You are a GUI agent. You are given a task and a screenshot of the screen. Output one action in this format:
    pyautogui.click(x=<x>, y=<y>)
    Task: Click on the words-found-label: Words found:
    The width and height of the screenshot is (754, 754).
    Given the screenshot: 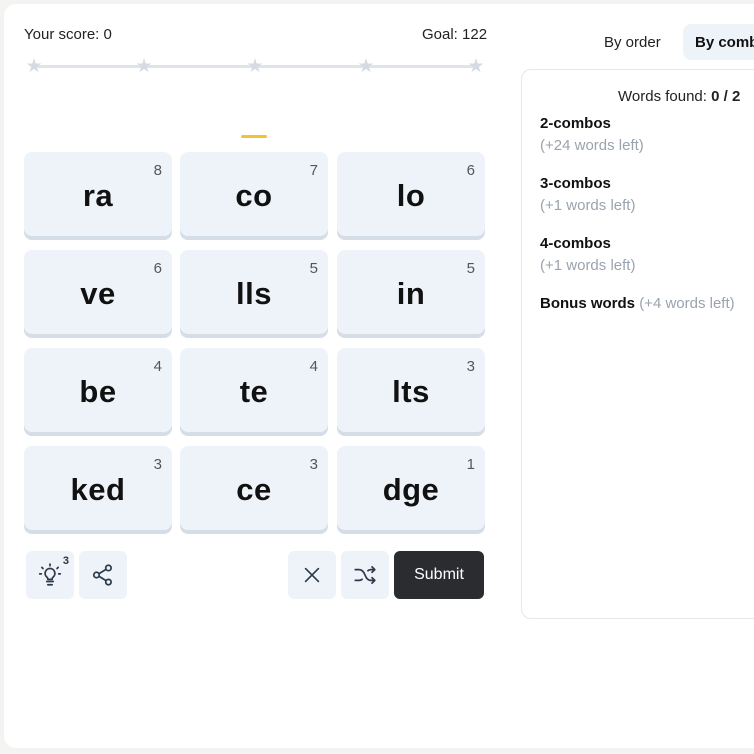 What is the action you would take?
    pyautogui.click(x=665, y=96)
    